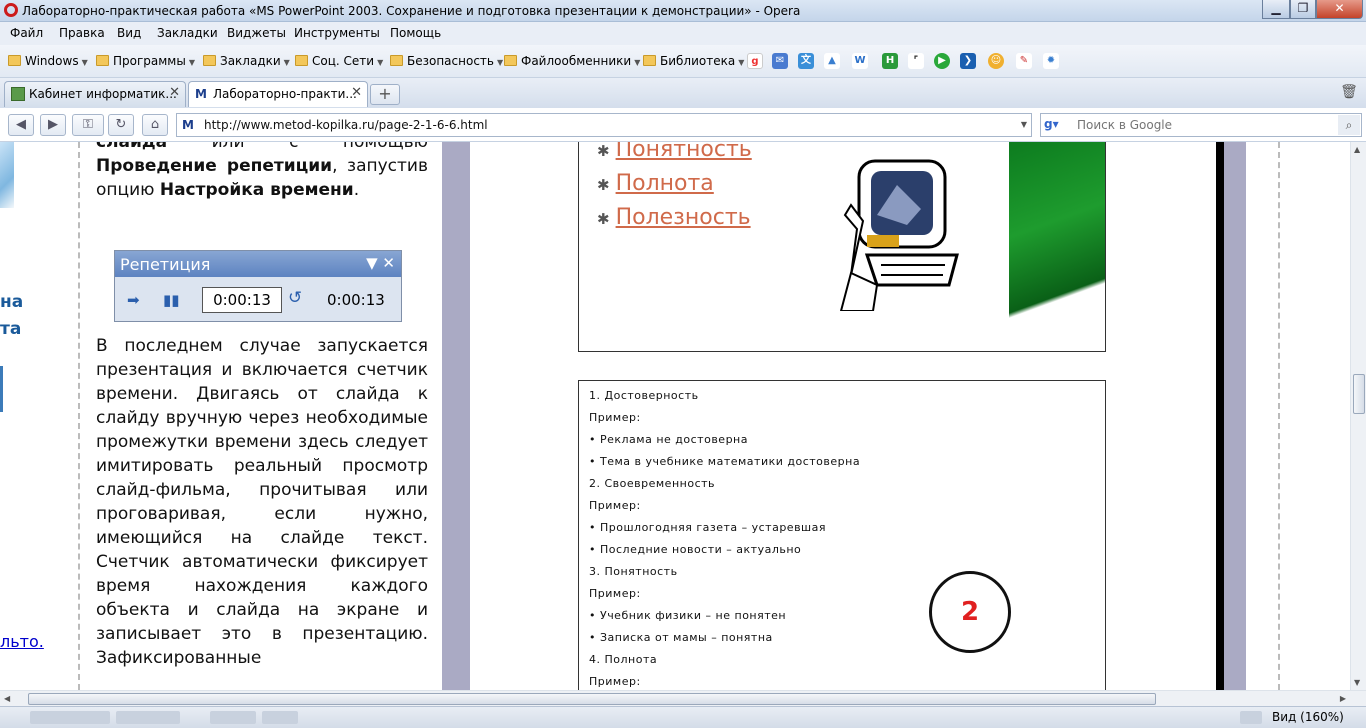 The image size is (1366, 728). Describe the element at coordinates (1343, 698) in the screenshot. I see `scroll-right-icon: ▶` at that location.